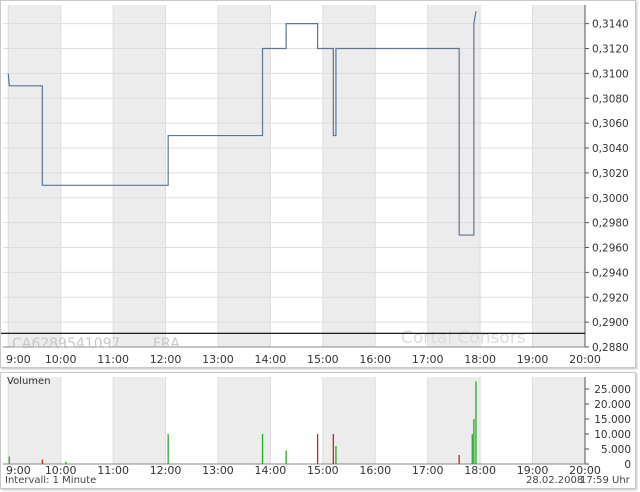 This screenshot has height=492, width=640. What do you see at coordinates (61, 359) in the screenshot?
I see `x-tick-label: 10:00` at bounding box center [61, 359].